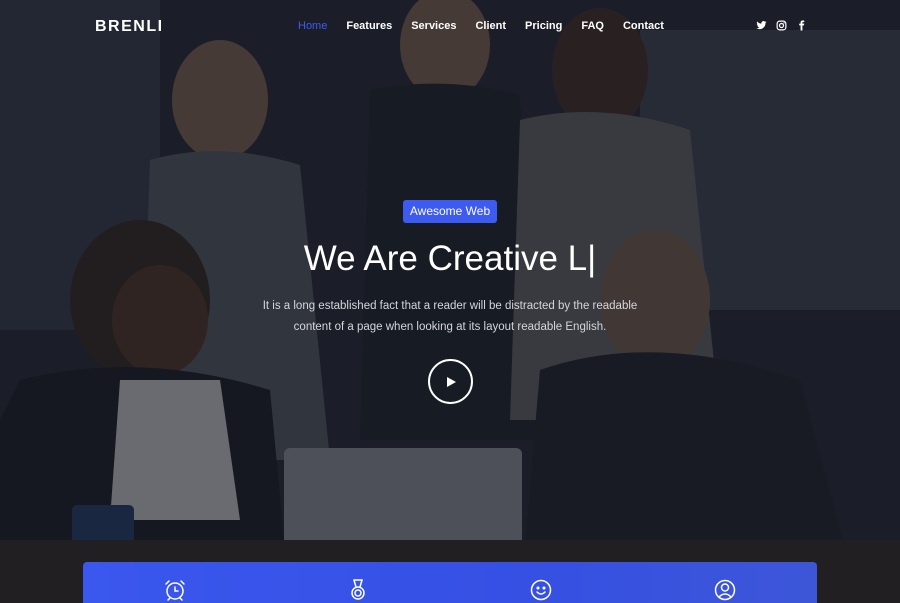 The height and width of the screenshot is (603, 900). What do you see at coordinates (801, 25) in the screenshot?
I see `facebook-icon` at bounding box center [801, 25].